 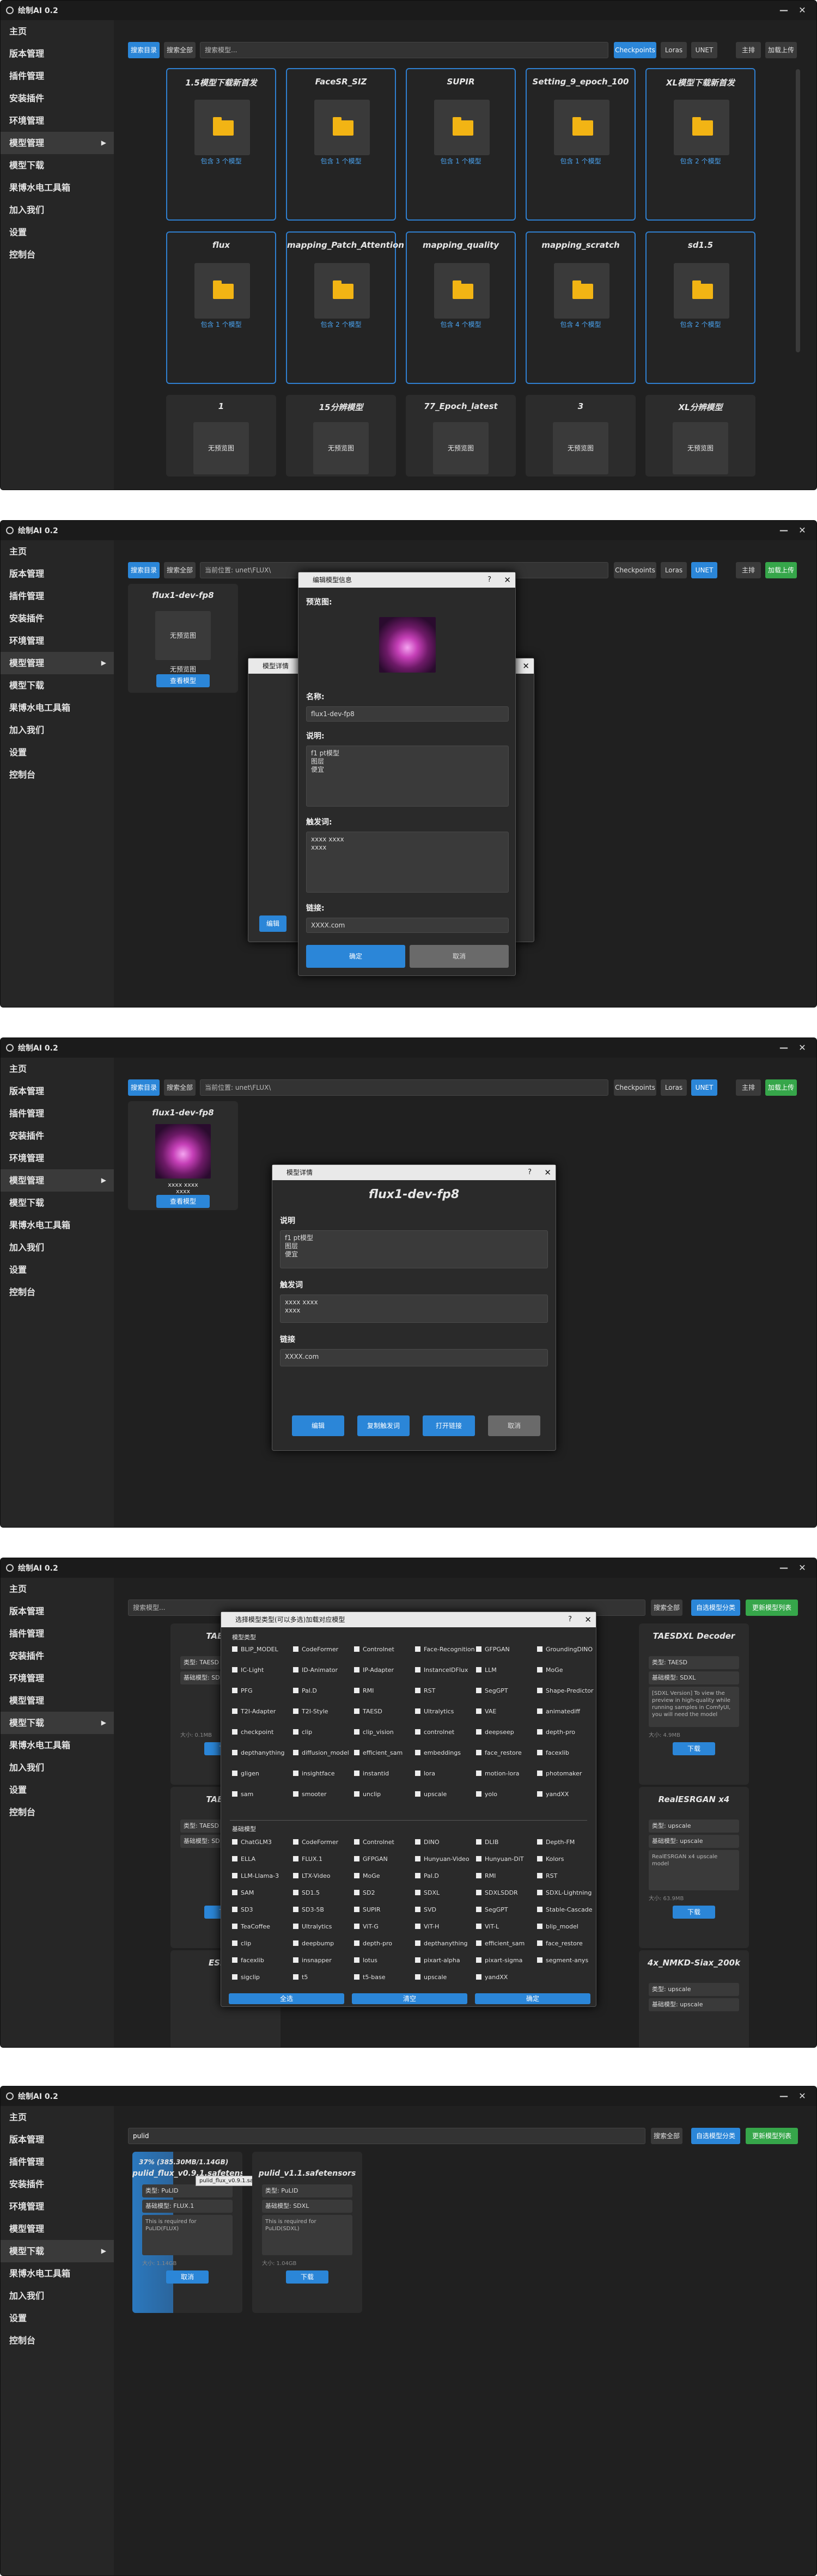 What do you see at coordinates (248, 1960) in the screenshot?
I see `base-checkbox: facexlib` at bounding box center [248, 1960].